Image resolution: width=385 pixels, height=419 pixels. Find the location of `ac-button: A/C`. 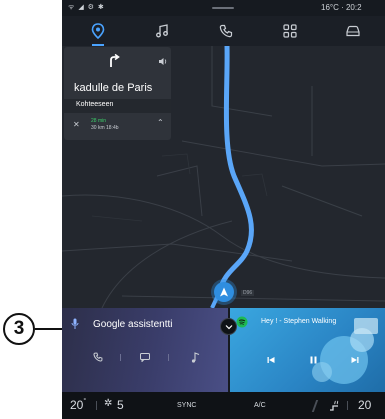

ac-button: A/C is located at coordinates (260, 405).